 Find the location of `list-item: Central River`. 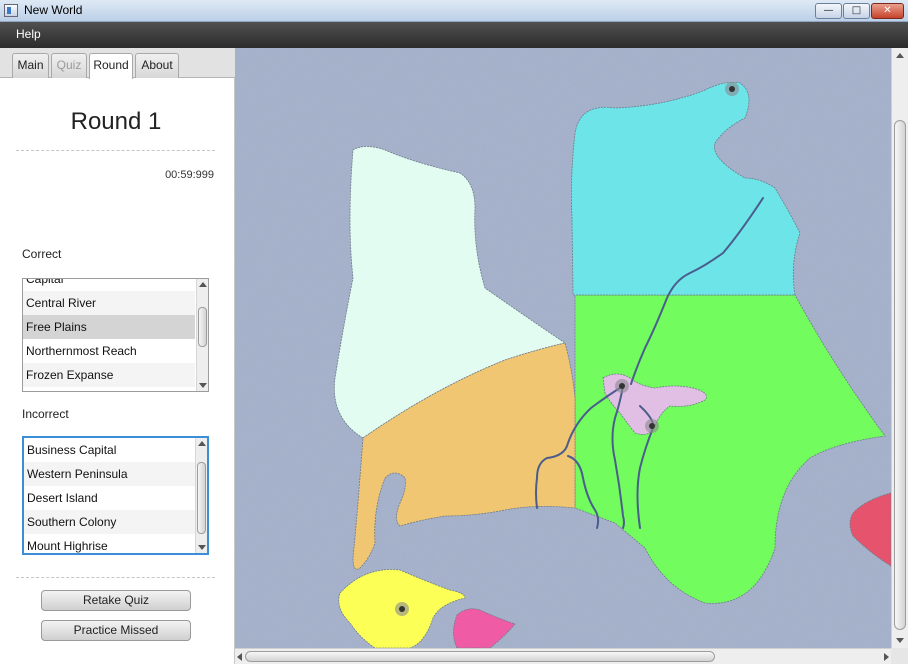

list-item: Central River is located at coordinates (109, 303).